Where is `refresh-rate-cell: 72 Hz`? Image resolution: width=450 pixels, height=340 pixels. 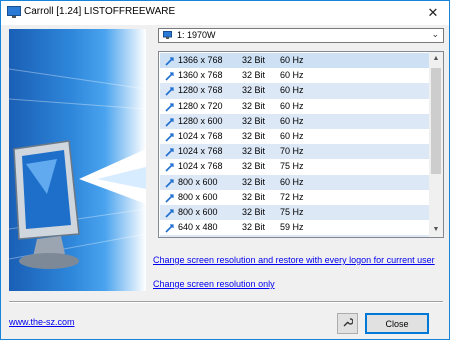
refresh-rate-cell: 72 Hz is located at coordinates (292, 196).